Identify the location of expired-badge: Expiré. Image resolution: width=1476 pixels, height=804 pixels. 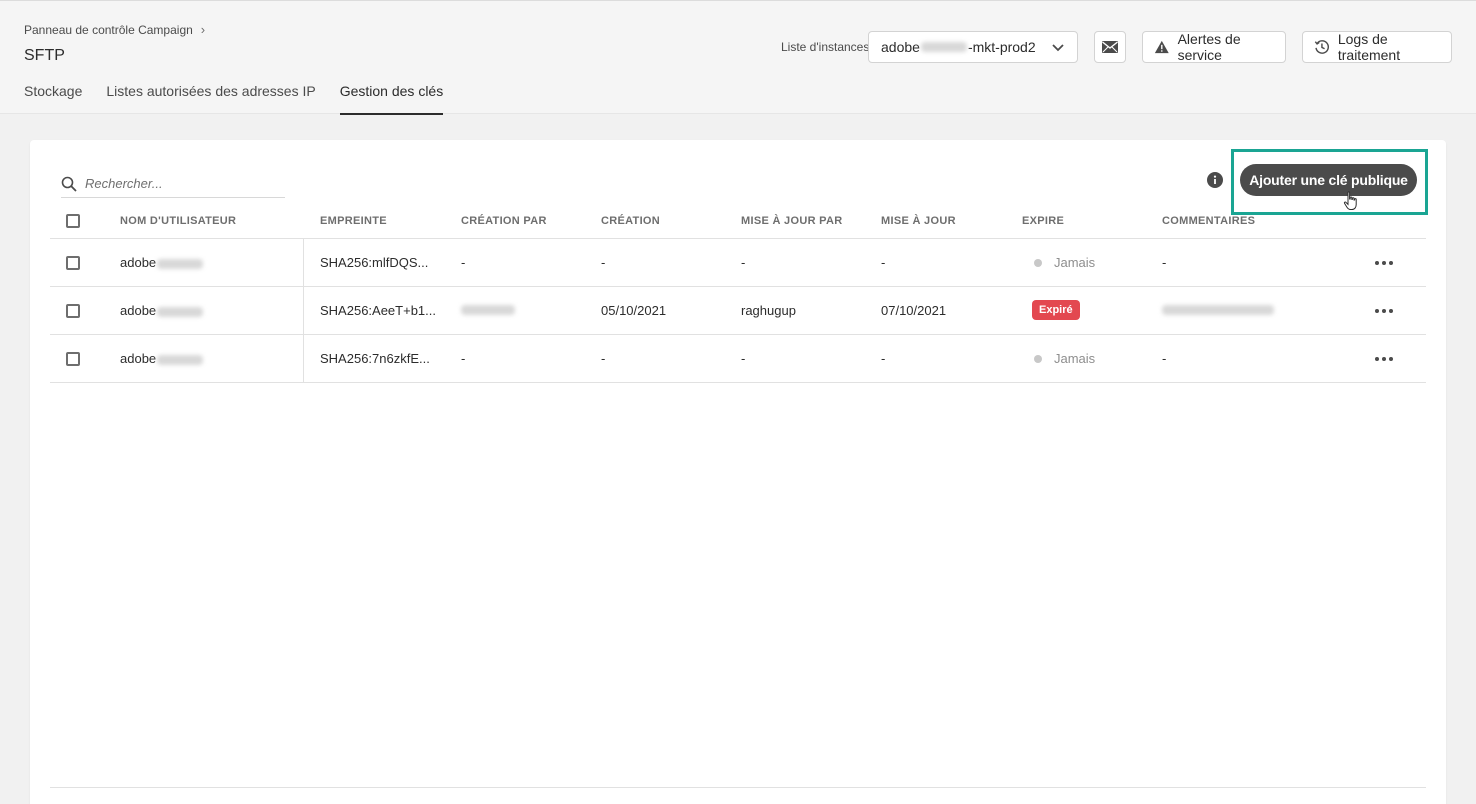
(1056, 310).